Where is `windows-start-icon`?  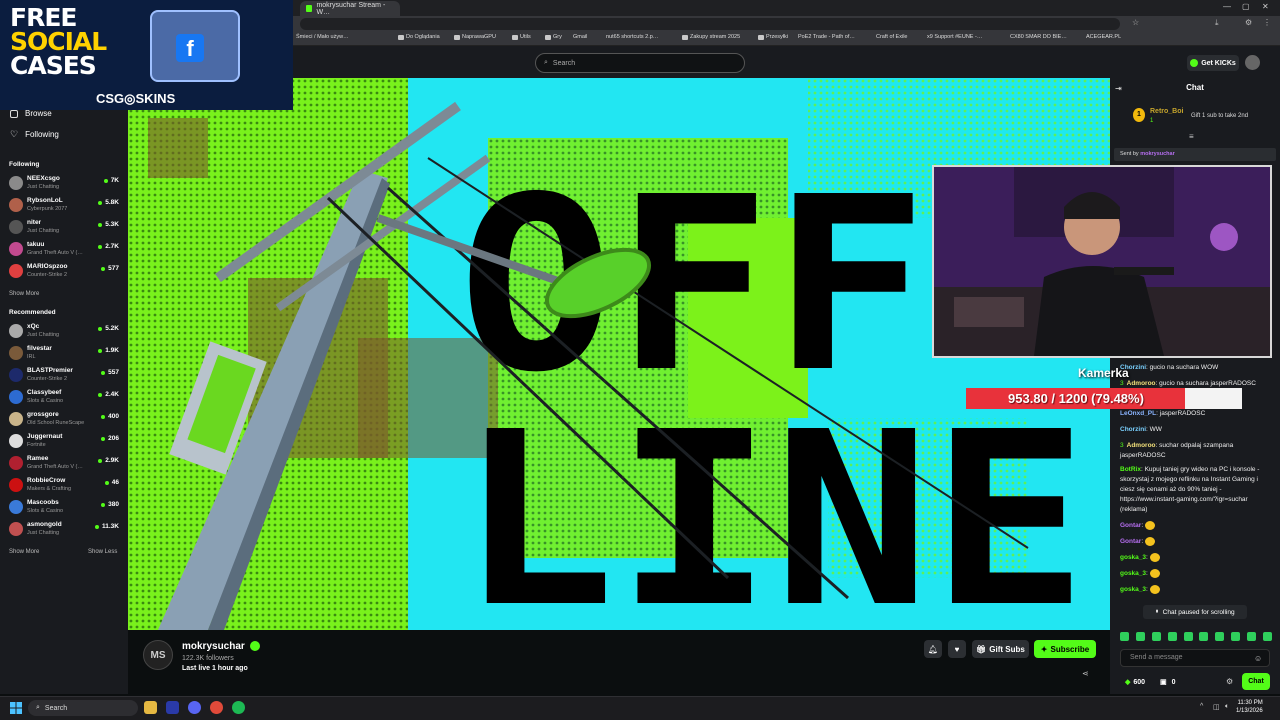 windows-start-icon is located at coordinates (16, 708).